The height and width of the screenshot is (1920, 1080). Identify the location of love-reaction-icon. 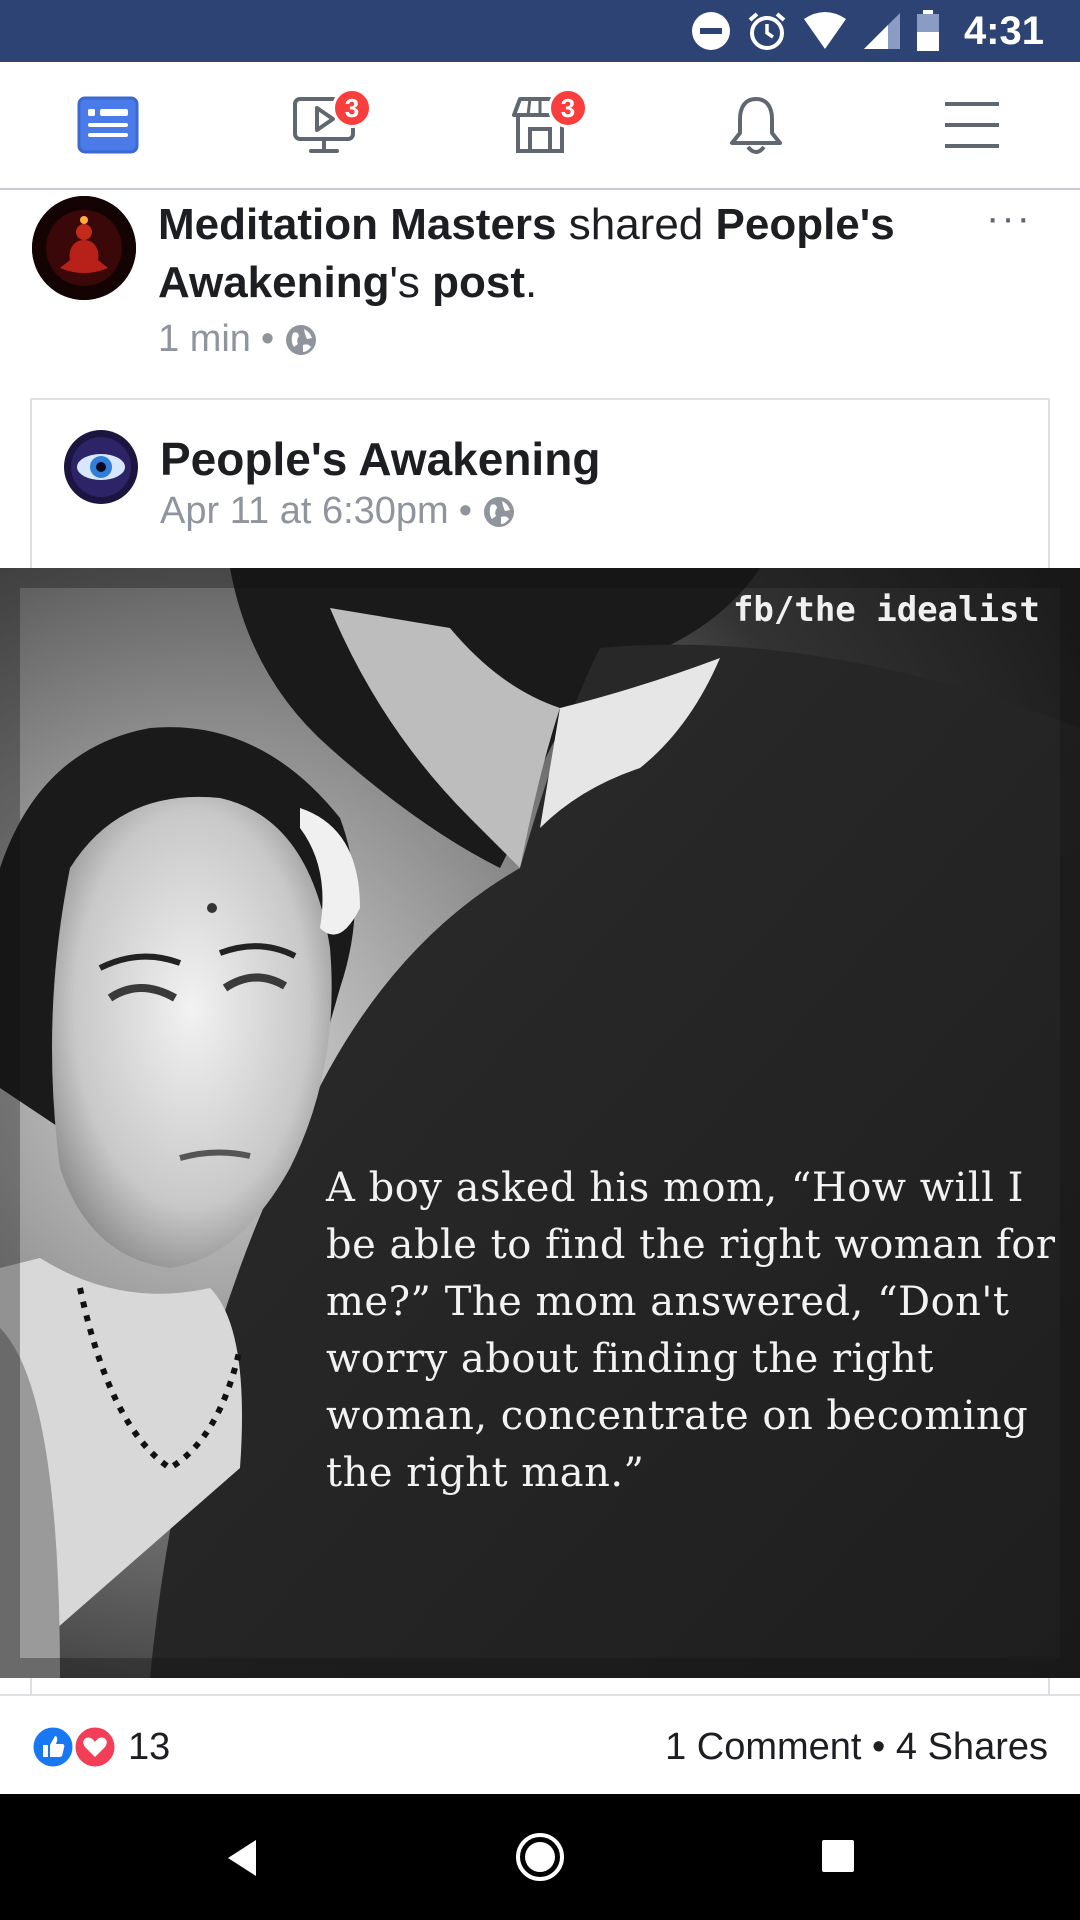
(95, 1747).